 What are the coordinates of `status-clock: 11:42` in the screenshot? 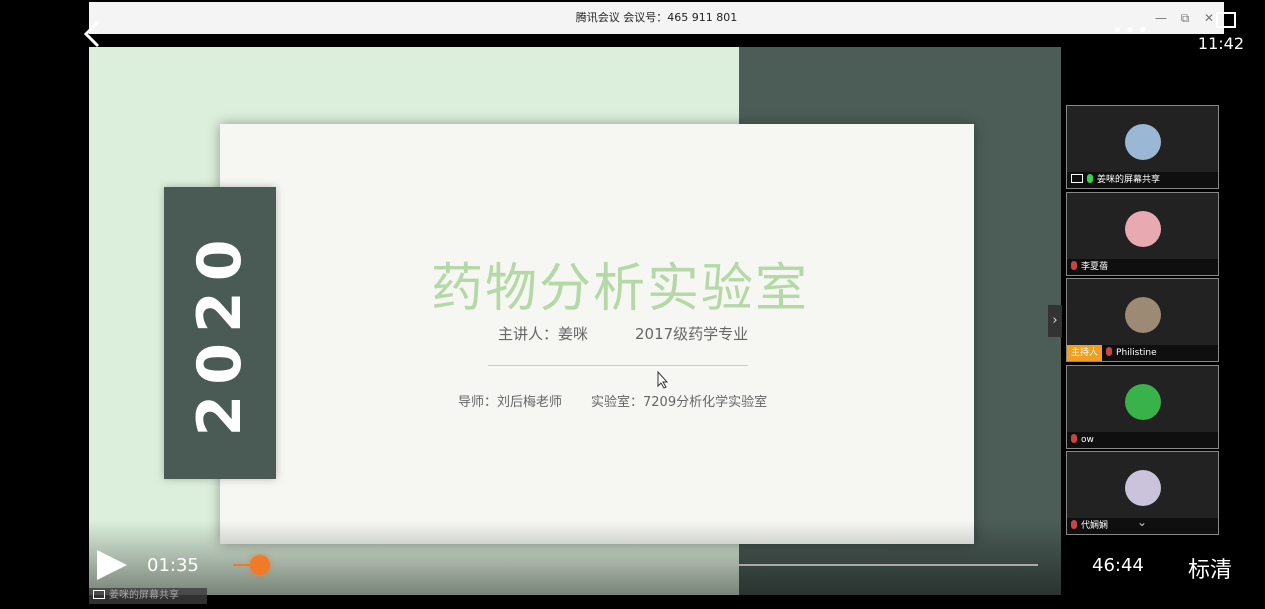 It's located at (1220, 43).